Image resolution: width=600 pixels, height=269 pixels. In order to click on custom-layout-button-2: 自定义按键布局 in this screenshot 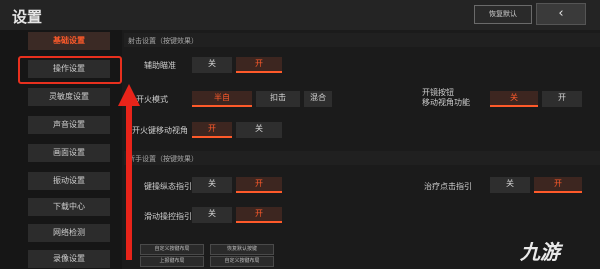, I will do `click(242, 261)`.